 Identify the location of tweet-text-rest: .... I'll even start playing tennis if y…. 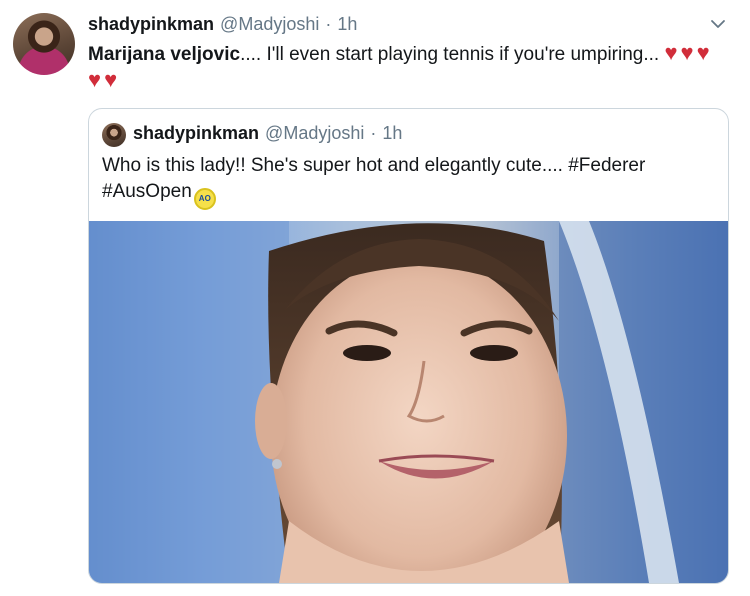
(450, 54).